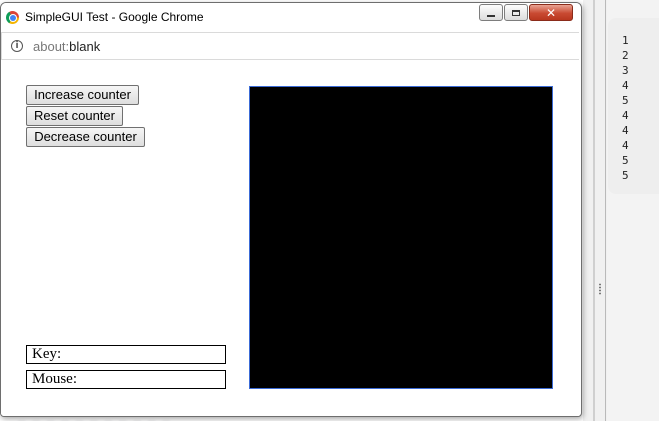 Image resolution: width=659 pixels, height=421 pixels. I want to click on url-scheme: about:, so click(51, 46).